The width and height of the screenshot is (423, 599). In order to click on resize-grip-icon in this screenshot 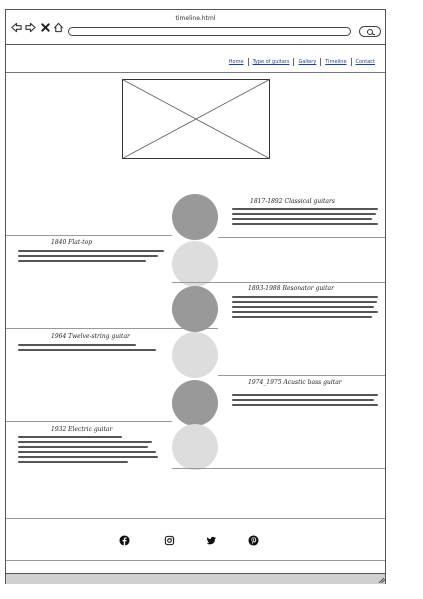, I will do `click(381, 580)`.